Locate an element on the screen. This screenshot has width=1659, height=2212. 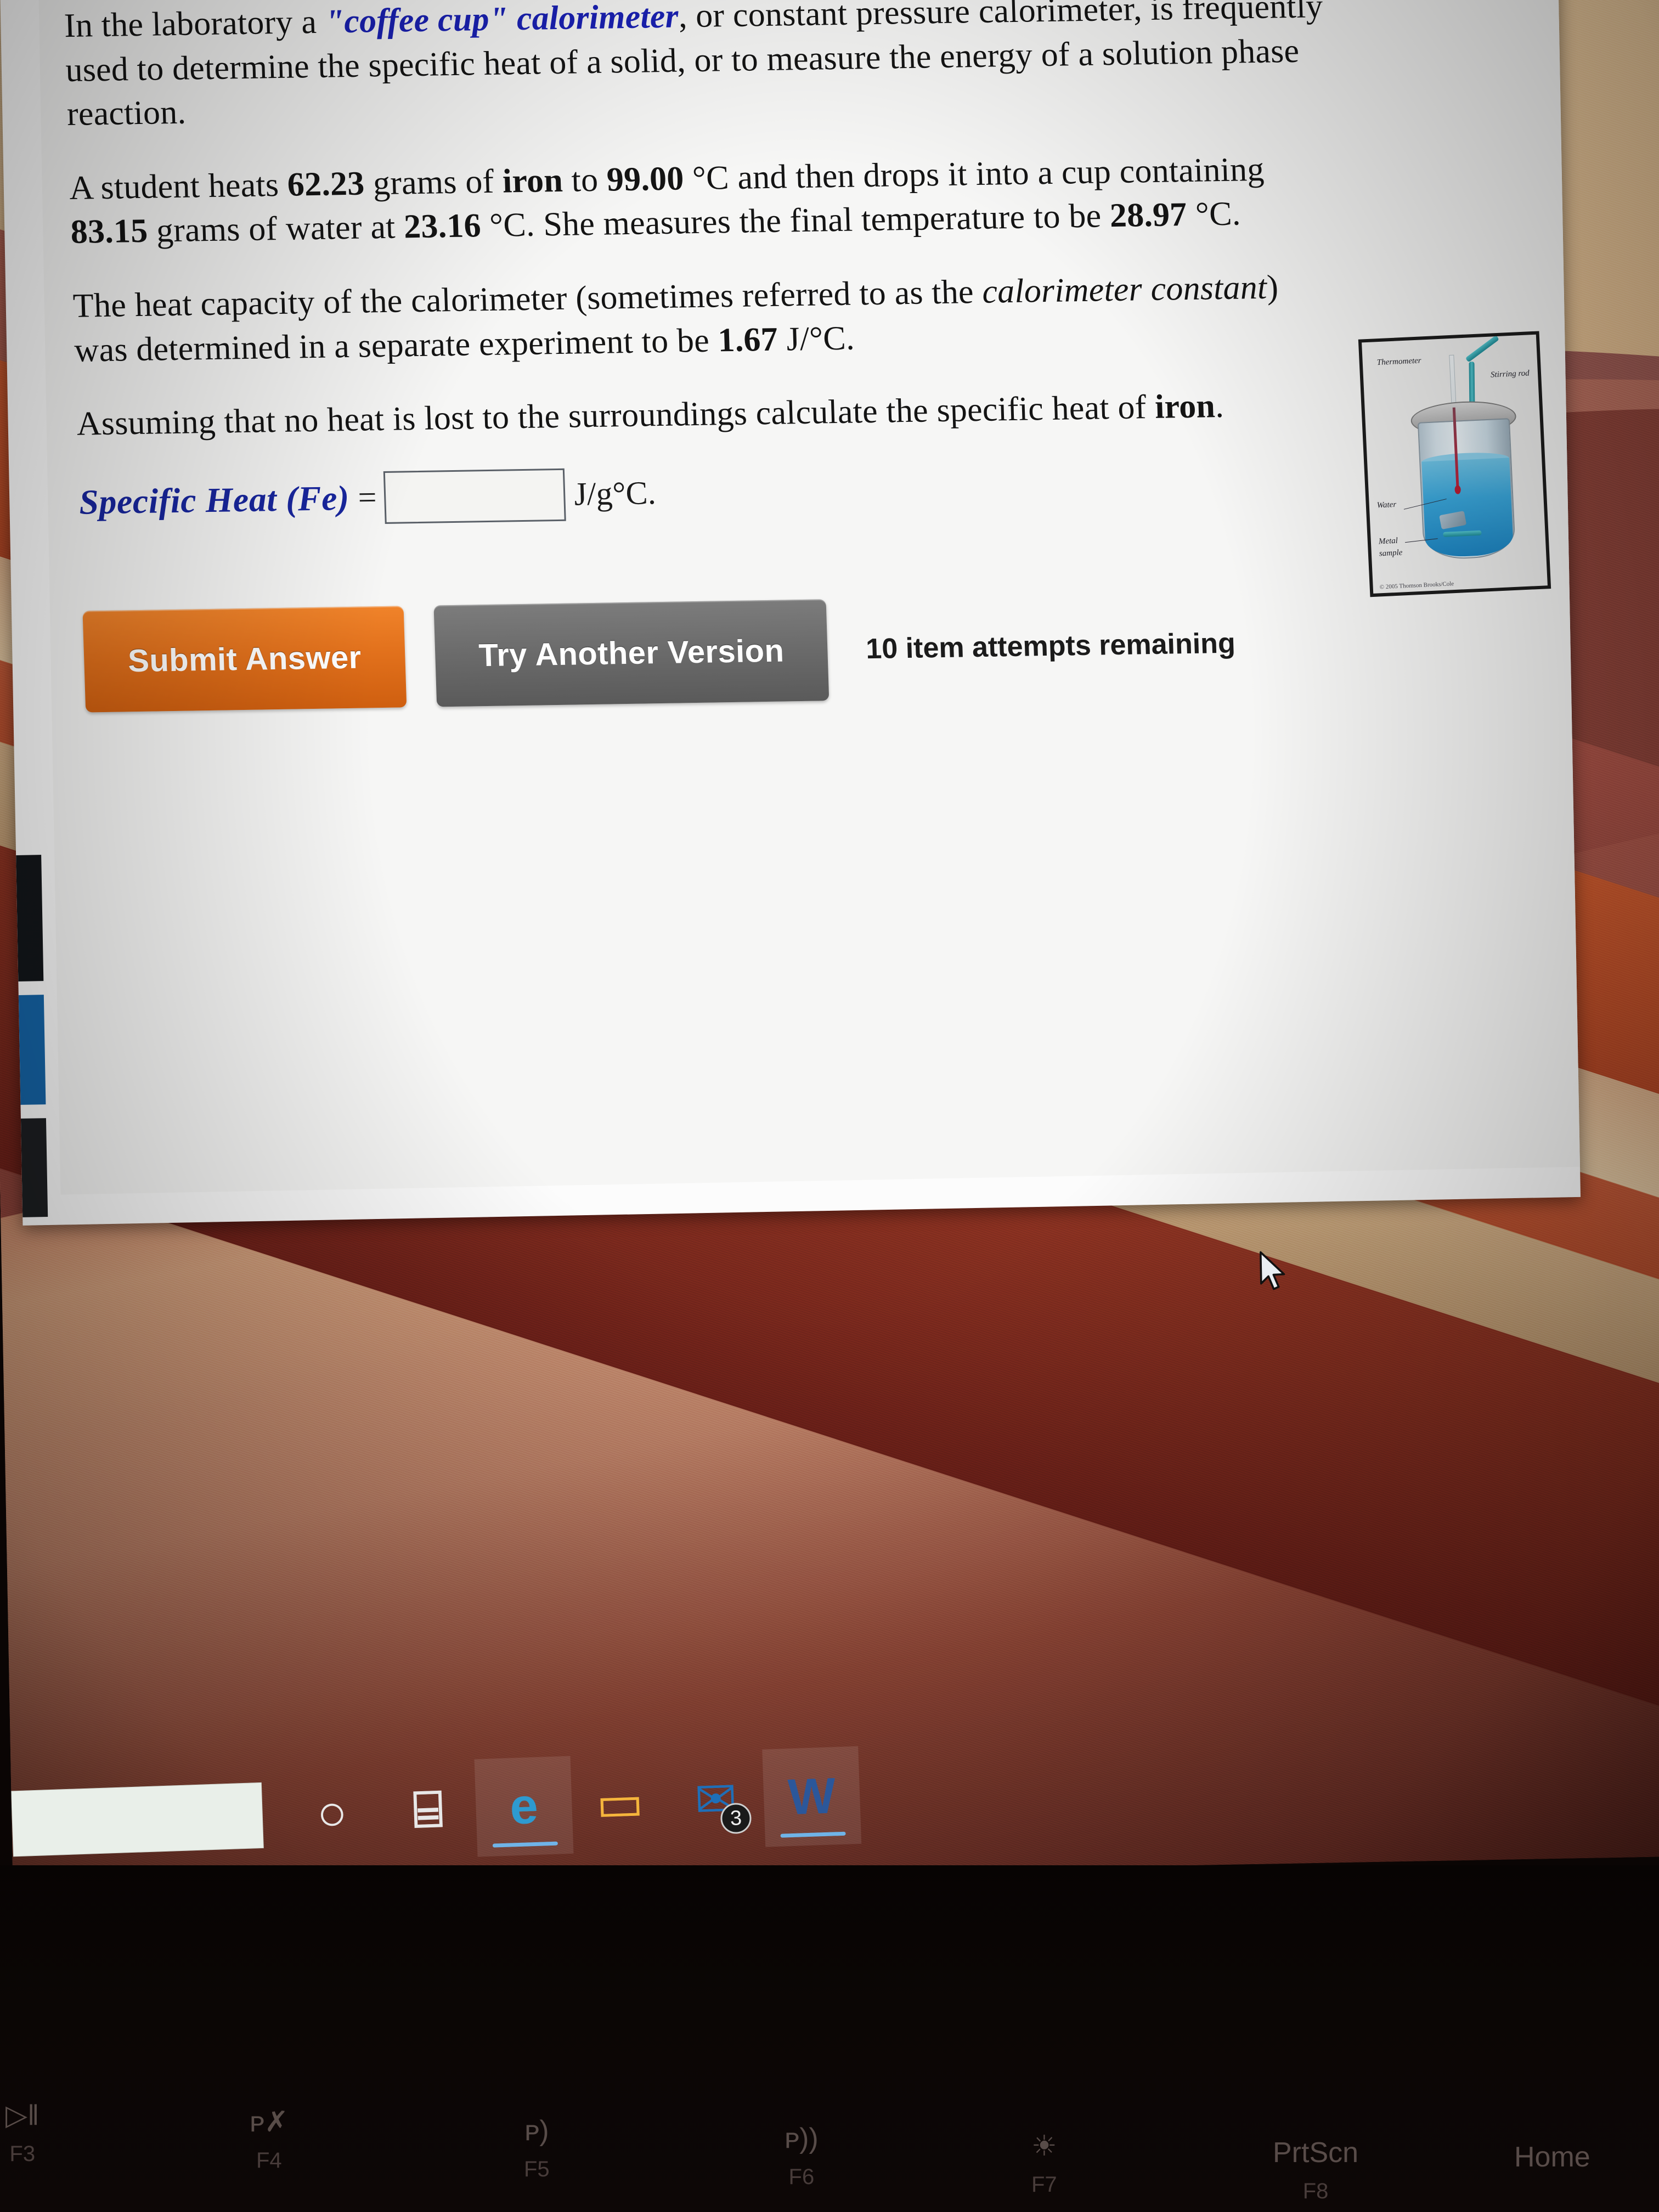
metal-name: iron is located at coordinates (532, 180).